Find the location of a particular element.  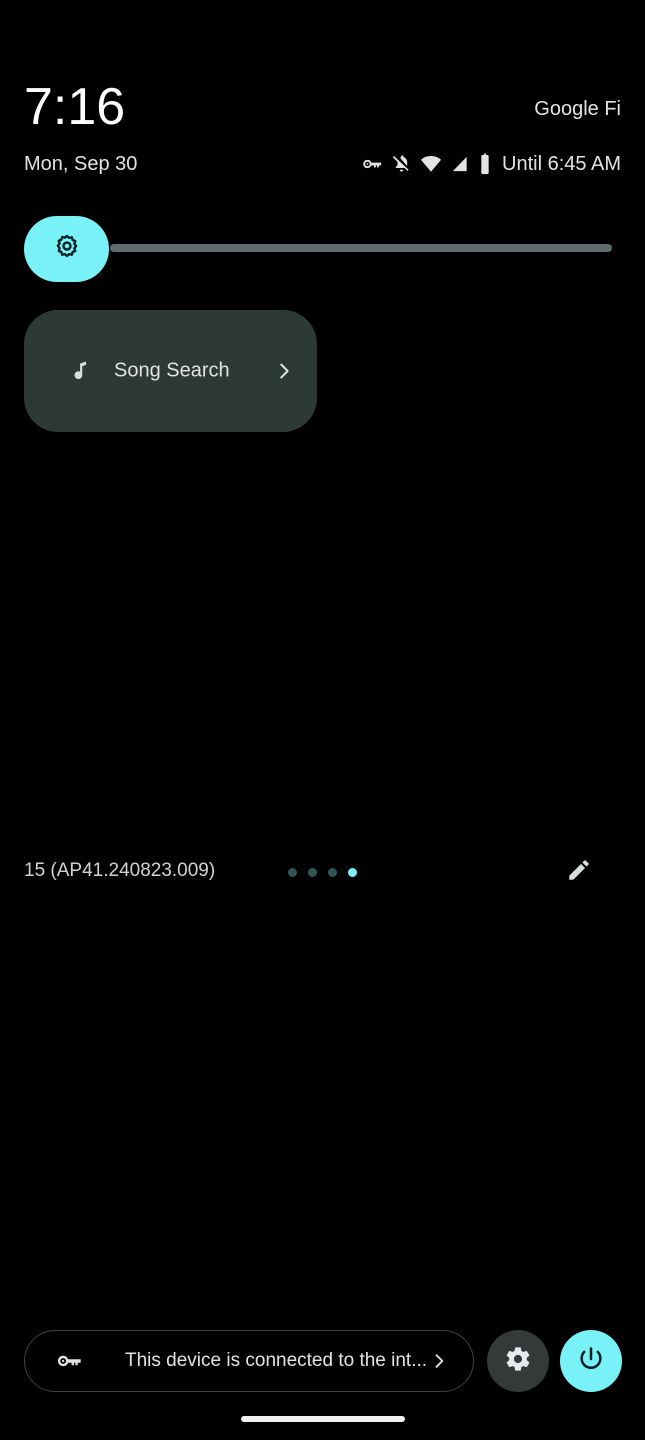

gear-icon is located at coordinates (518, 1361).